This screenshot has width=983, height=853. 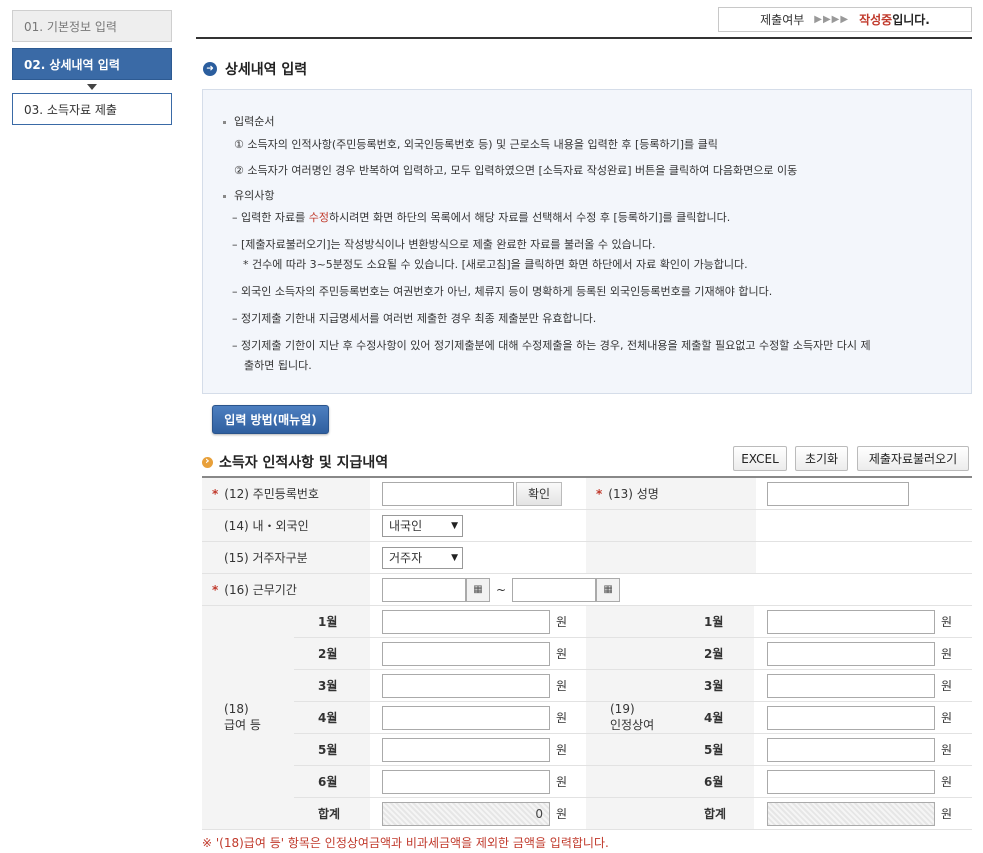 What do you see at coordinates (633, 686) in the screenshot?
I see `row-month: 3월 원 3월 원` at bounding box center [633, 686].